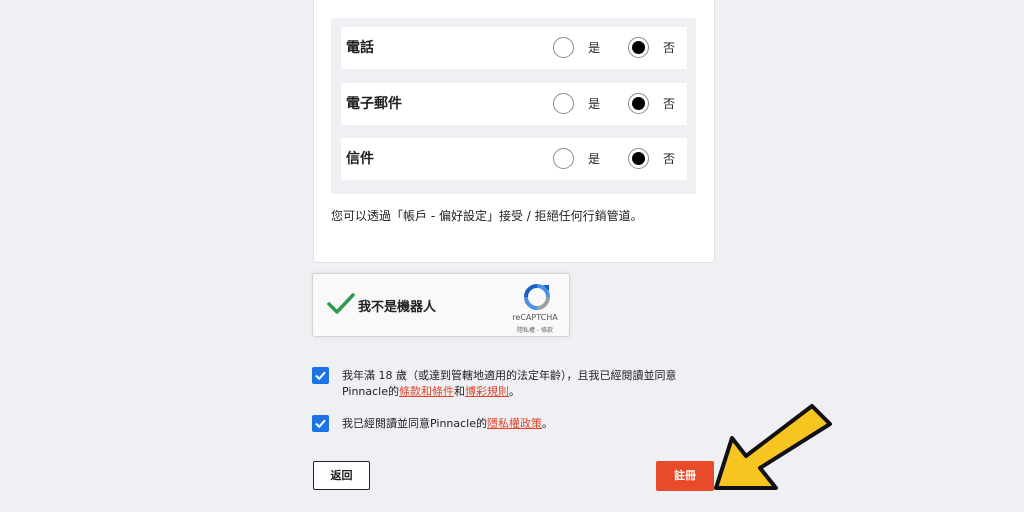 The height and width of the screenshot is (512, 1024). What do you see at coordinates (360, 159) in the screenshot?
I see `pref-label-mail: 信件` at bounding box center [360, 159].